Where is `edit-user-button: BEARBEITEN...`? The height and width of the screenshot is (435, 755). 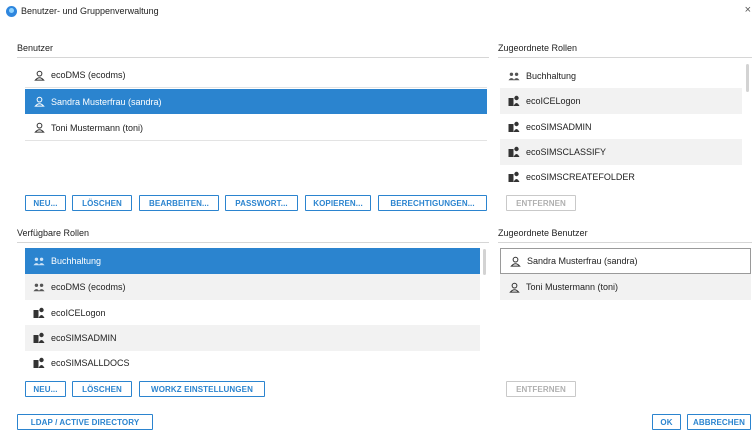 edit-user-button: BEARBEITEN... is located at coordinates (179, 203).